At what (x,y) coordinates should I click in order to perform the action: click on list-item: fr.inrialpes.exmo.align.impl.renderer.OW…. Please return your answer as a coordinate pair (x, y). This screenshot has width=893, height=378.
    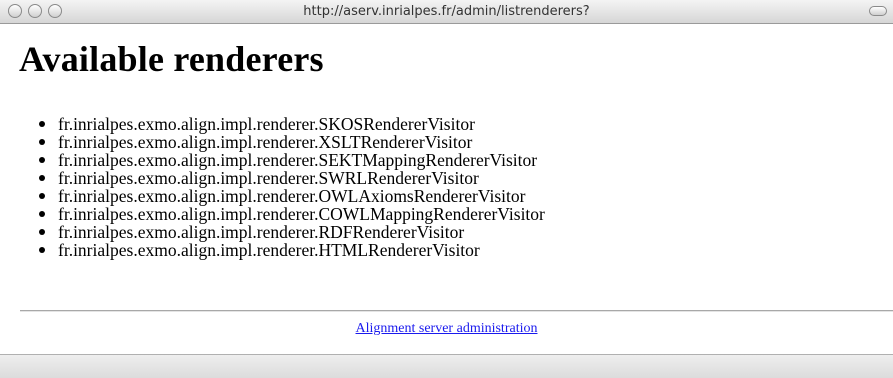
    Looking at the image, I should click on (292, 196).